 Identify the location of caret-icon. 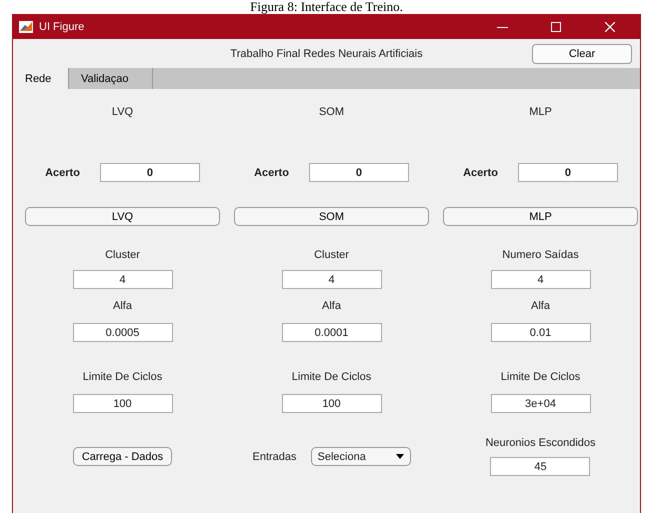
(400, 456).